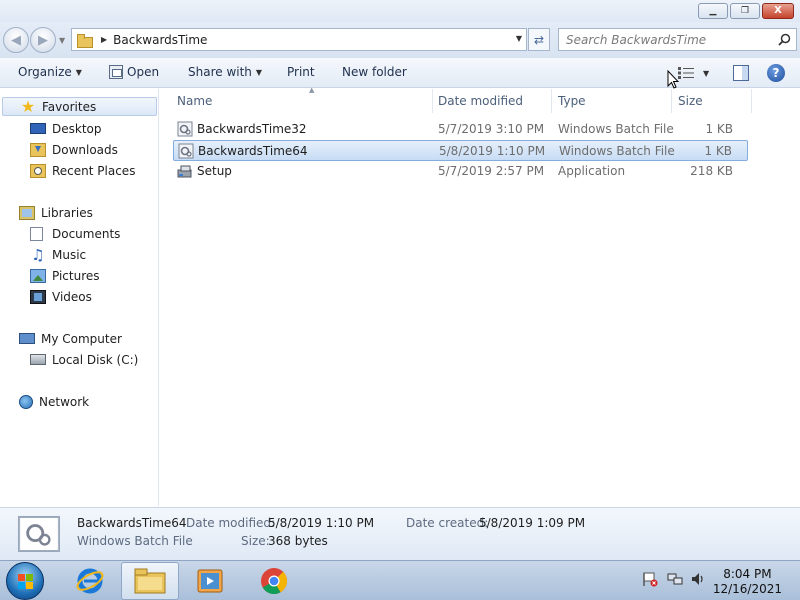 Image resolution: width=800 pixels, height=600 pixels. I want to click on minimize-icon: ▁, so click(713, 10).